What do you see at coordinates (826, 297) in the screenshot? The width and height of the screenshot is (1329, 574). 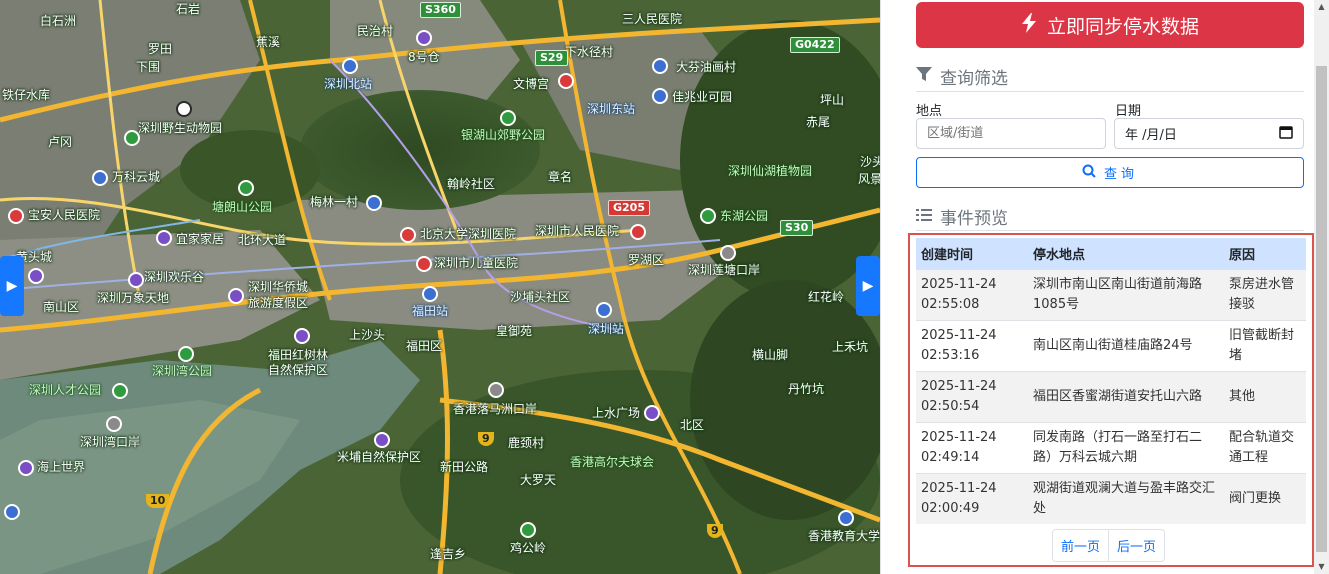 I see `map-place-label: 红花岭` at bounding box center [826, 297].